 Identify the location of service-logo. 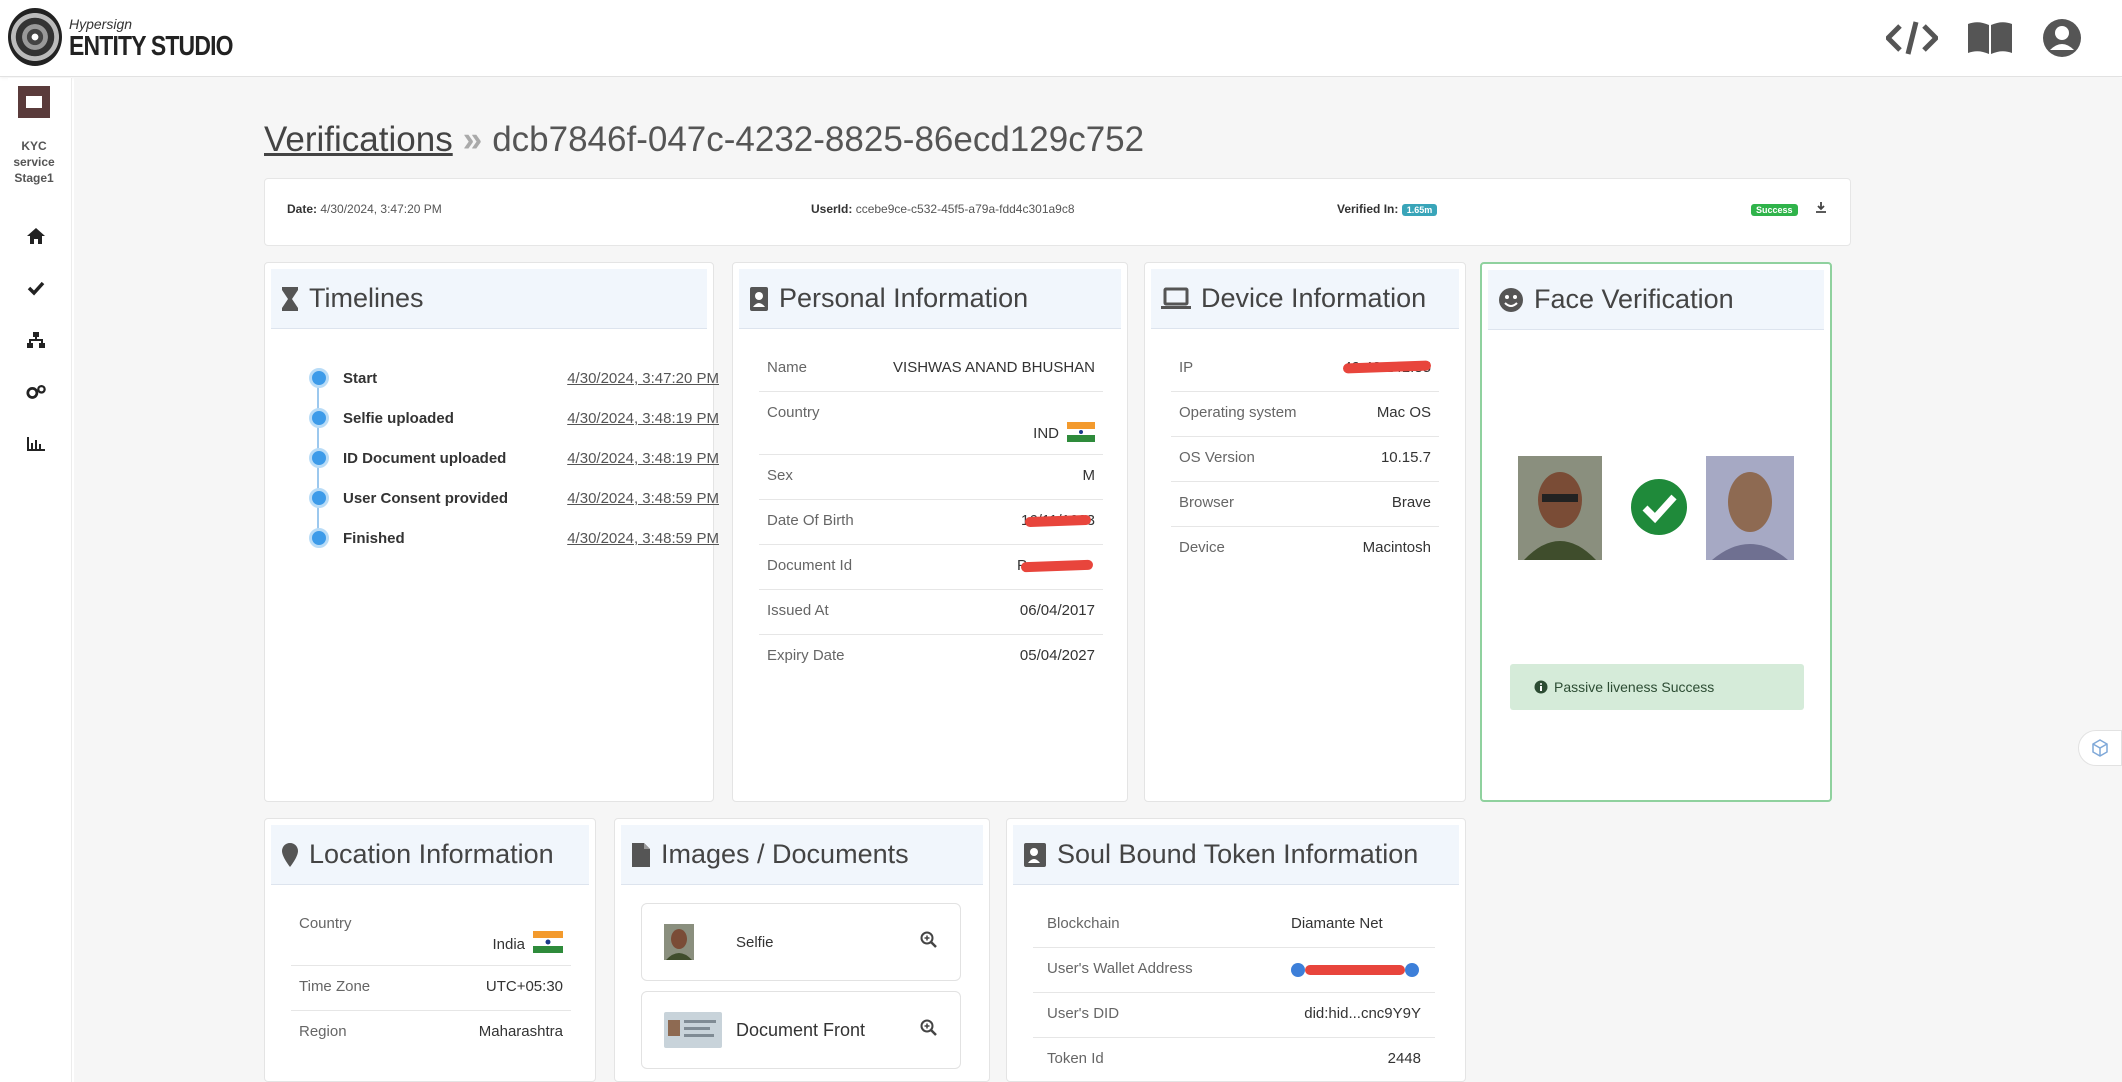
(34, 102).